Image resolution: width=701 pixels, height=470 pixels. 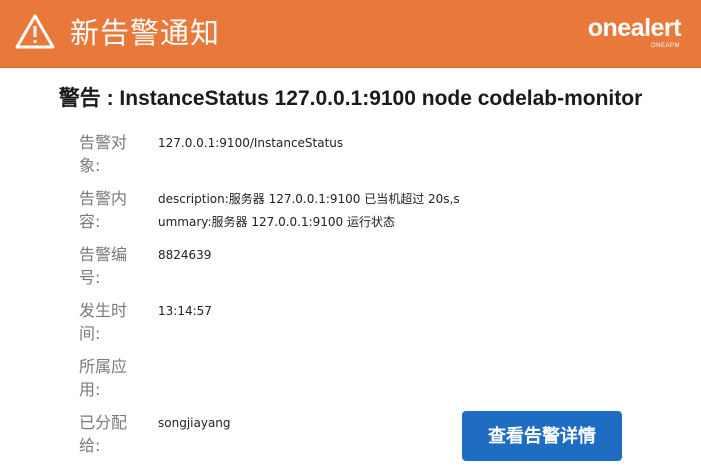 What do you see at coordinates (185, 311) in the screenshot?
I see `time-value: 13:14:57` at bounding box center [185, 311].